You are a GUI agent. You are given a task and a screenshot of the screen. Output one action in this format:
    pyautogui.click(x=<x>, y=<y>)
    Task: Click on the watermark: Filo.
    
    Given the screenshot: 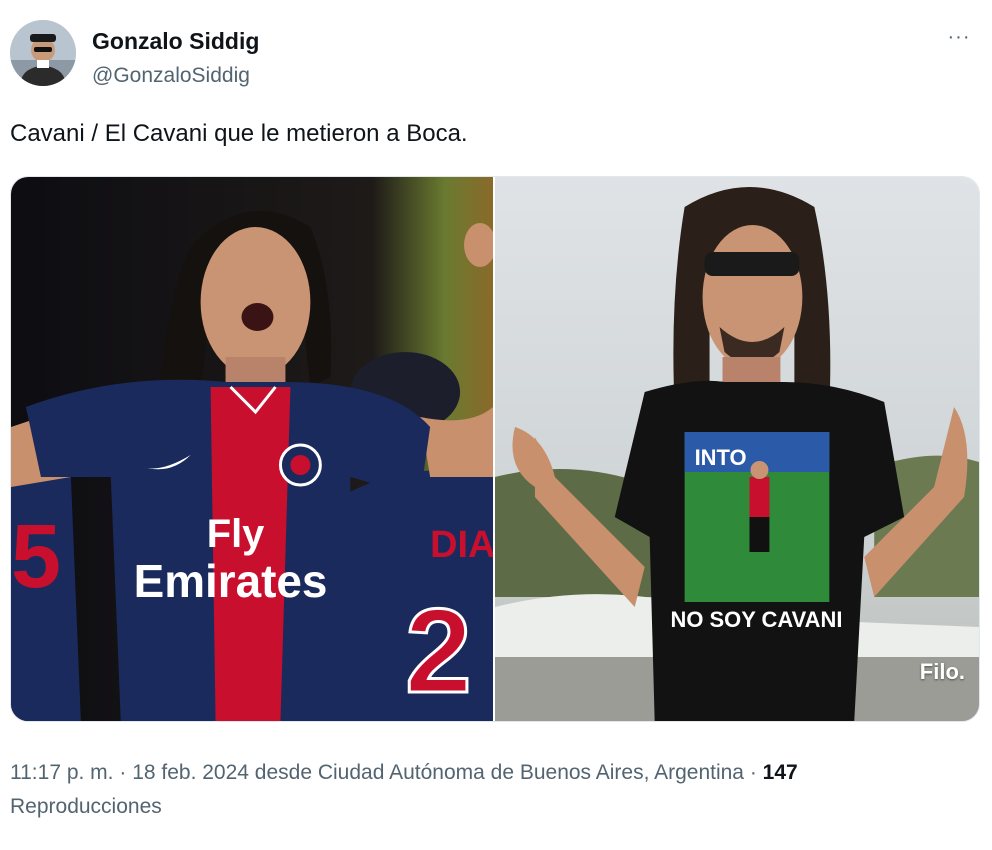 What is the action you would take?
    pyautogui.click(x=942, y=671)
    